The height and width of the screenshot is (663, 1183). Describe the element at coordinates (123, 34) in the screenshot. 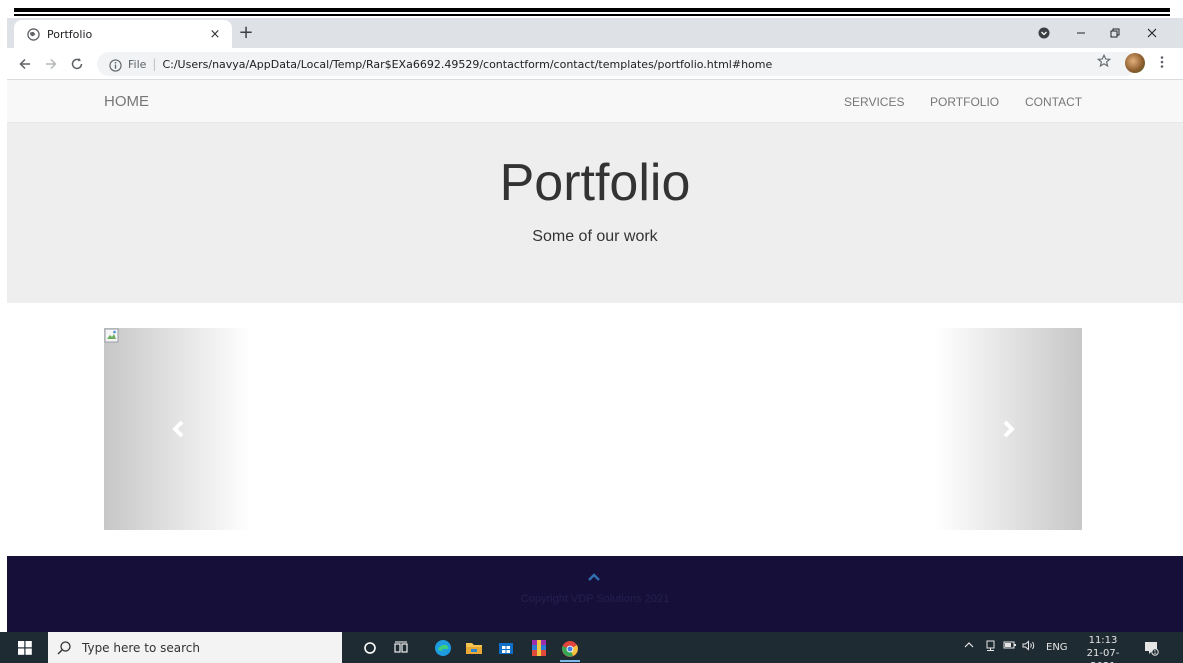

I see `tab-portfolio: Portfolio ×` at that location.